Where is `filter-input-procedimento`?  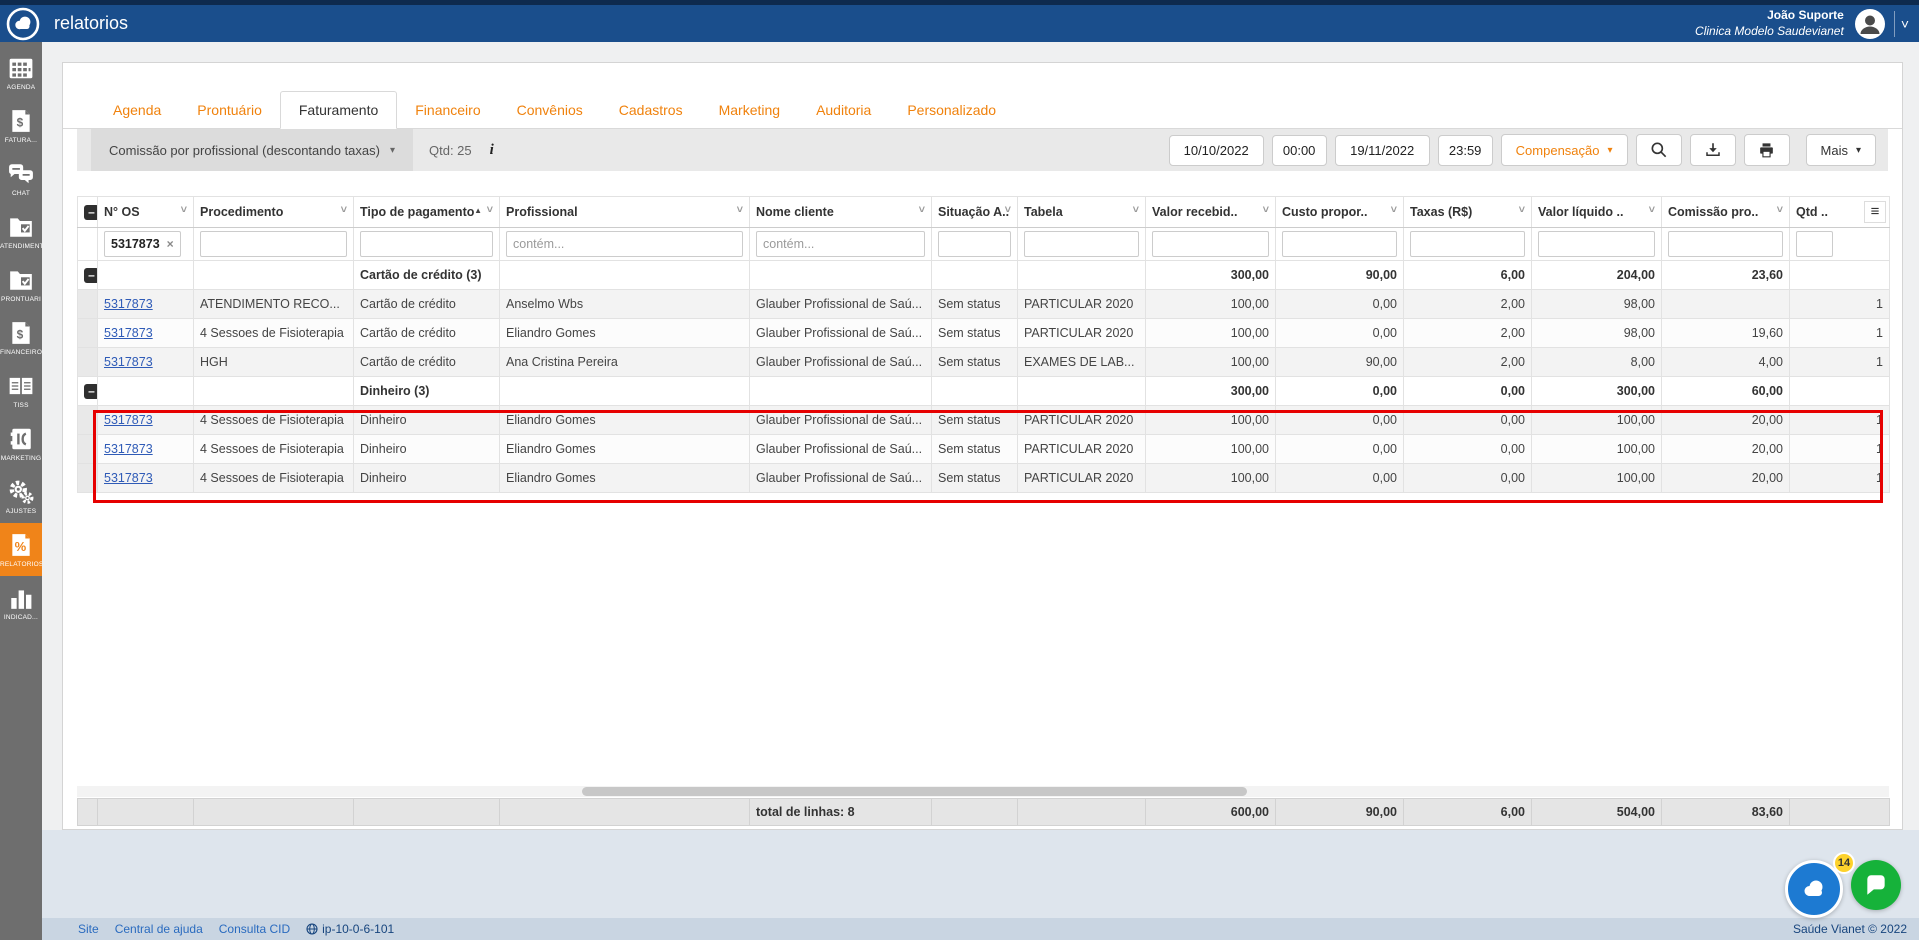 filter-input-procedimento is located at coordinates (273, 244).